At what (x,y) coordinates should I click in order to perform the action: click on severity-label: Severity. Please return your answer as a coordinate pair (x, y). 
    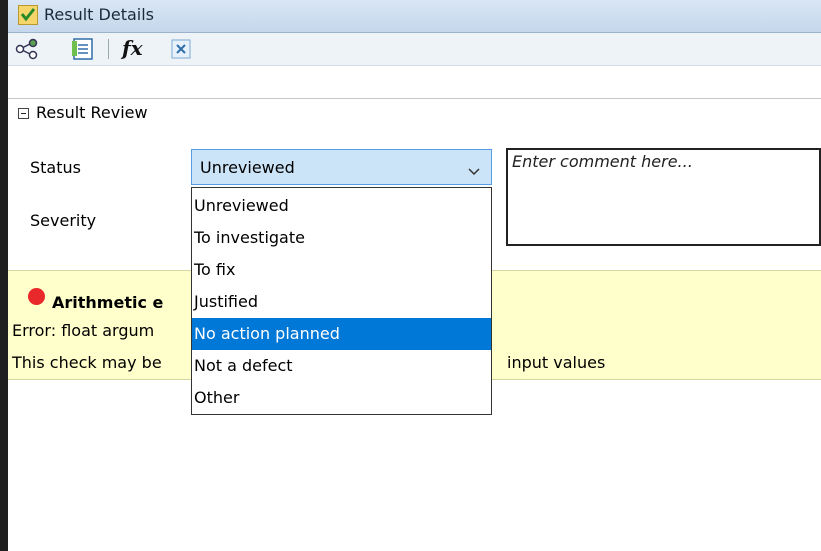
    Looking at the image, I should click on (63, 220).